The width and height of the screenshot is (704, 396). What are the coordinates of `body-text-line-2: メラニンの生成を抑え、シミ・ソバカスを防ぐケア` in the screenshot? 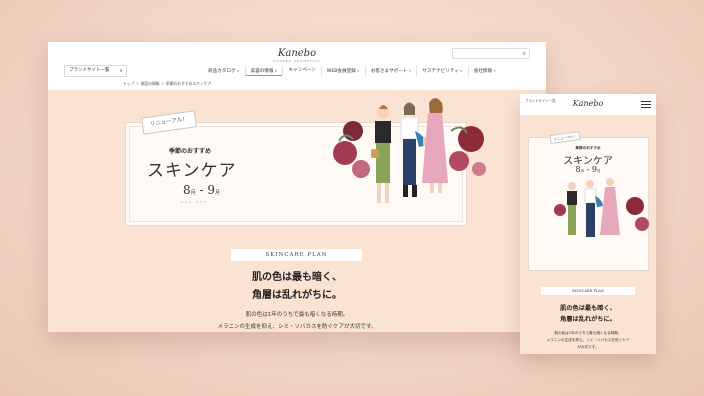 It's located at (588, 340).